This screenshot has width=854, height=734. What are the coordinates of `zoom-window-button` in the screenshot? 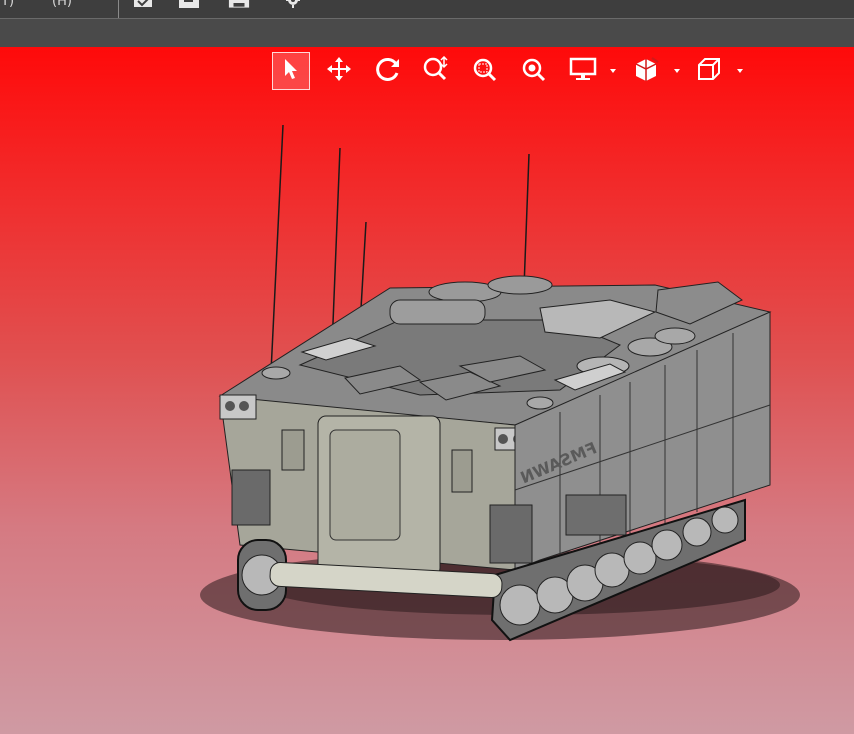 It's located at (485, 71).